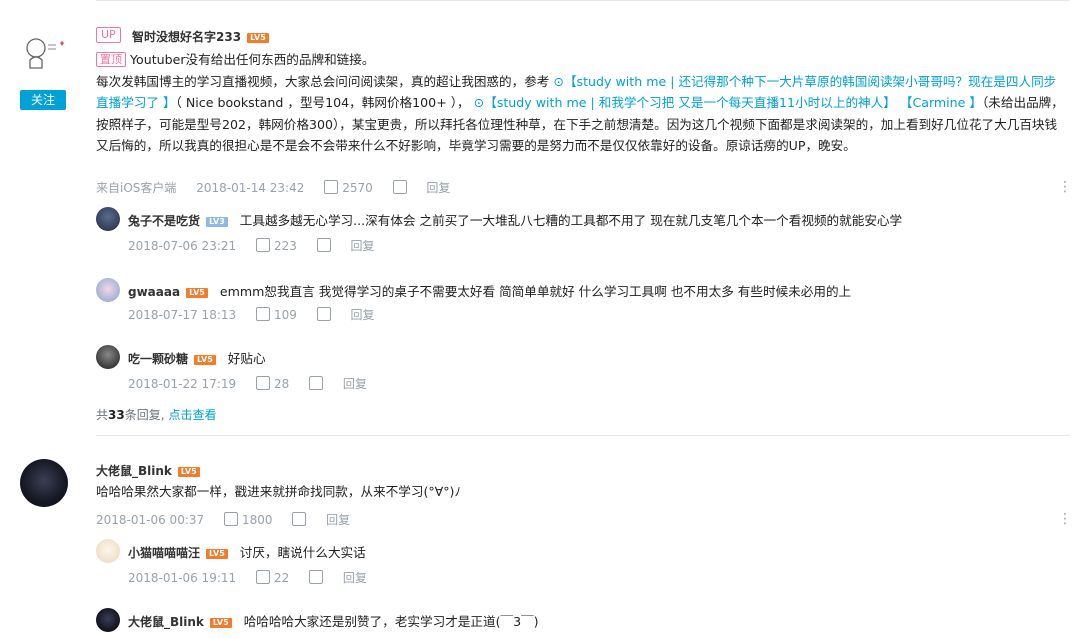 The height and width of the screenshot is (638, 1080). What do you see at coordinates (251, 314) in the screenshot?
I see `reply-meta: 2018-07-17 18:13 109 回复` at bounding box center [251, 314].